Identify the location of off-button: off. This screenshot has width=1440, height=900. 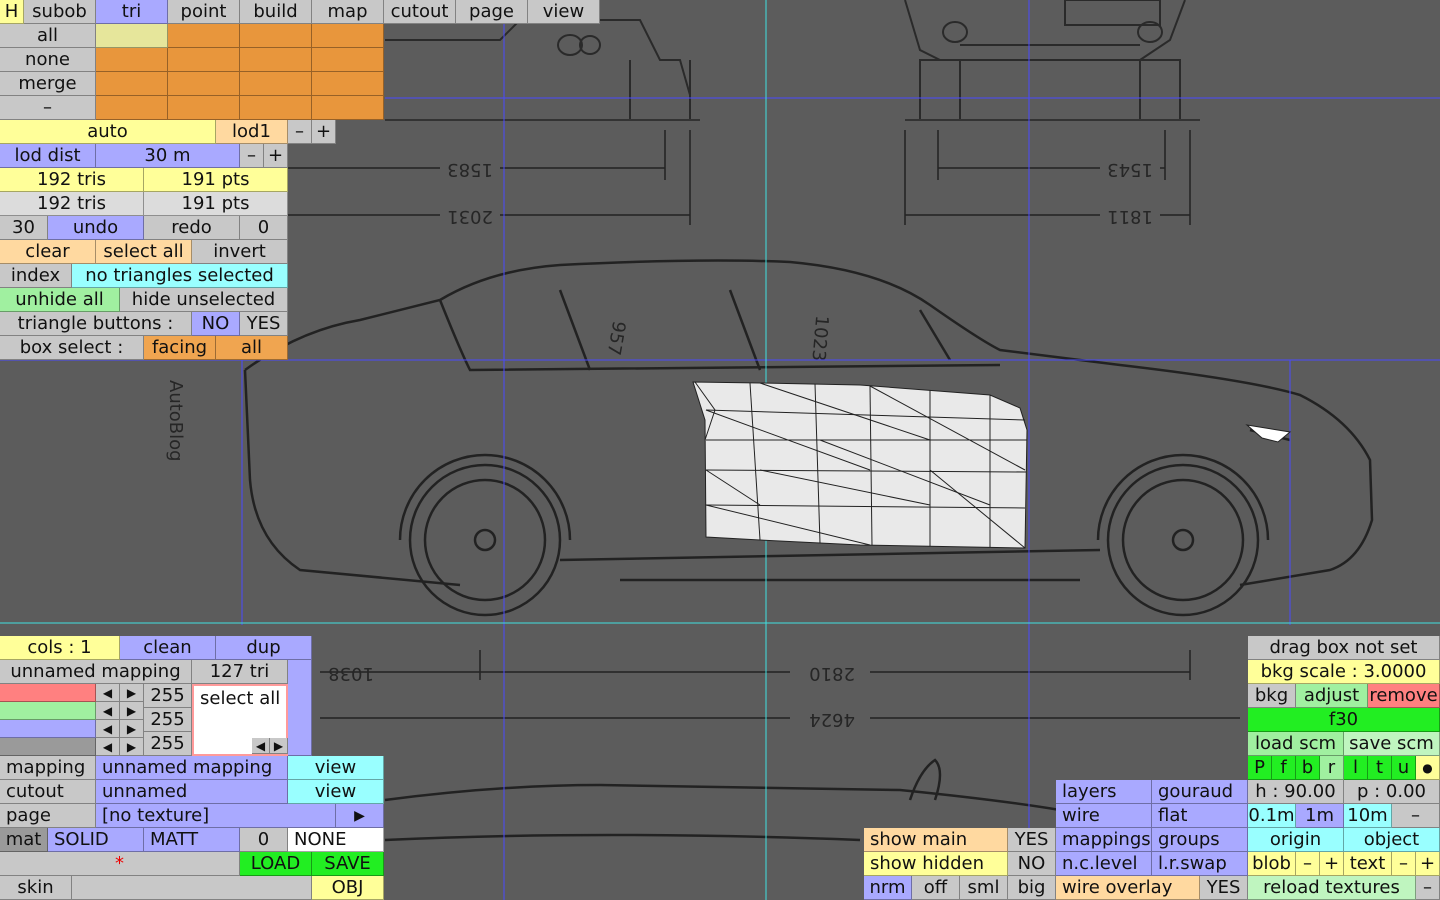
(936, 888).